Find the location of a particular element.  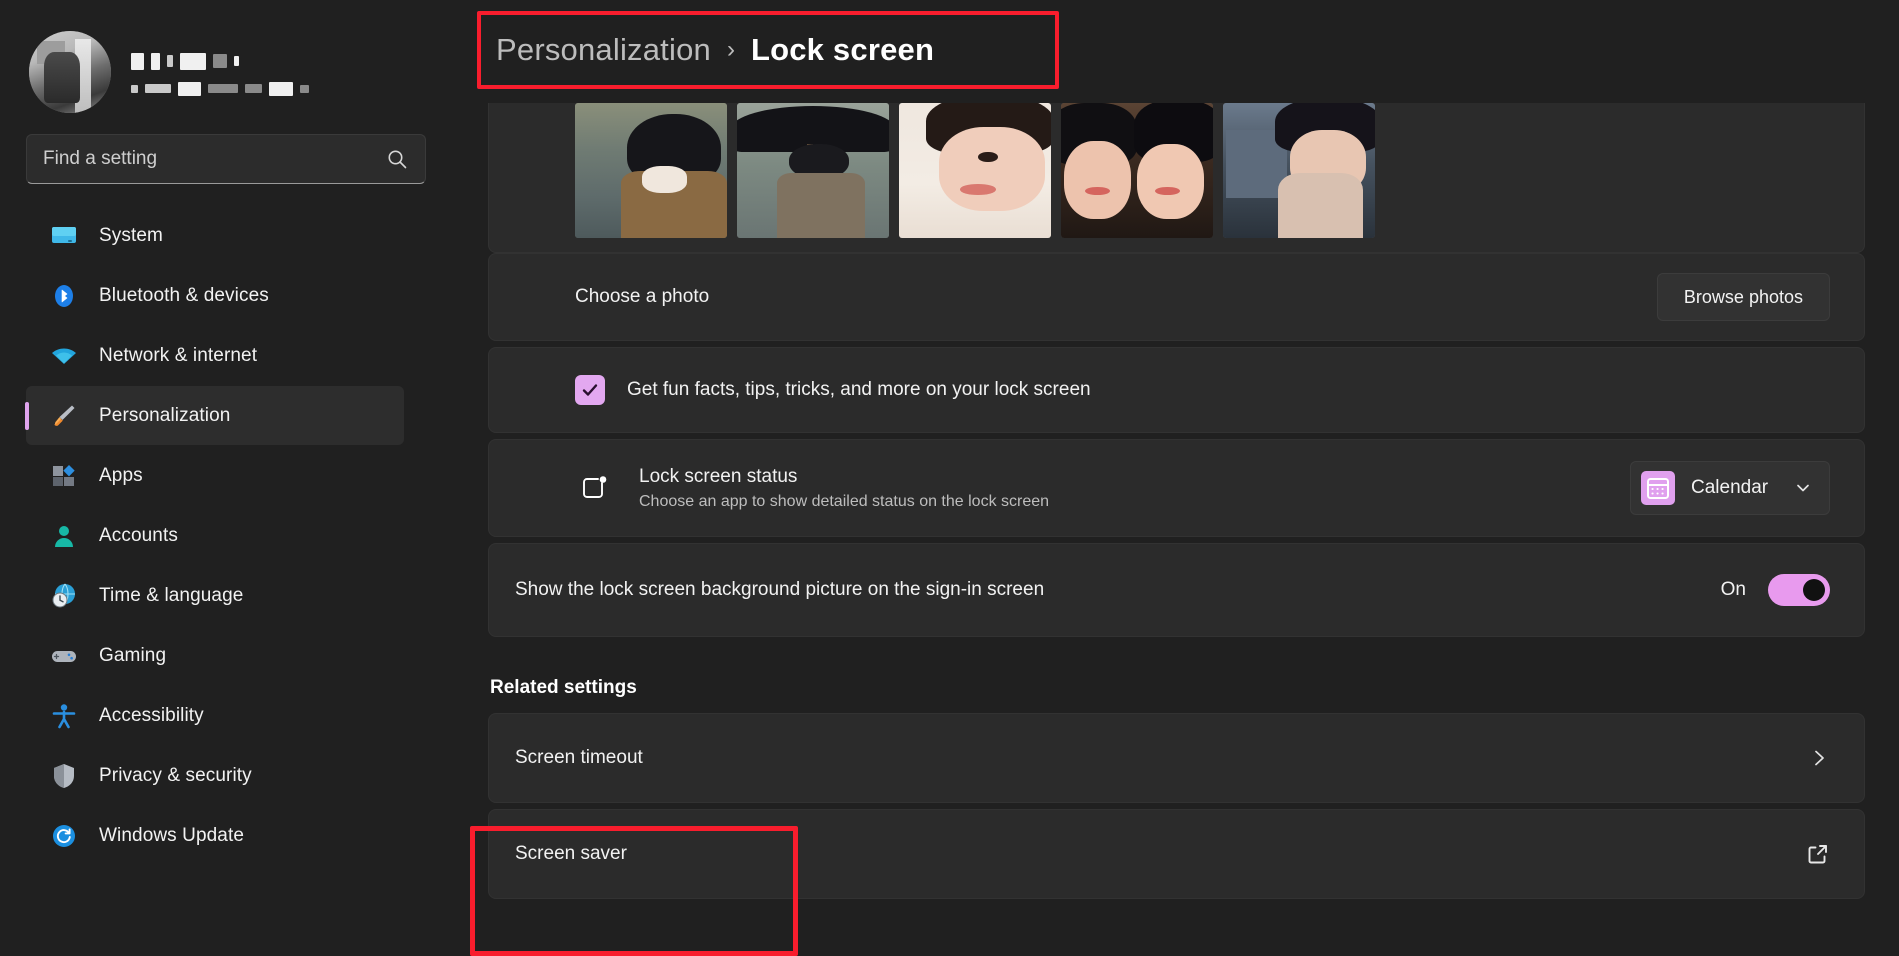

sidebar-item-label: Time & language is located at coordinates (171, 595).